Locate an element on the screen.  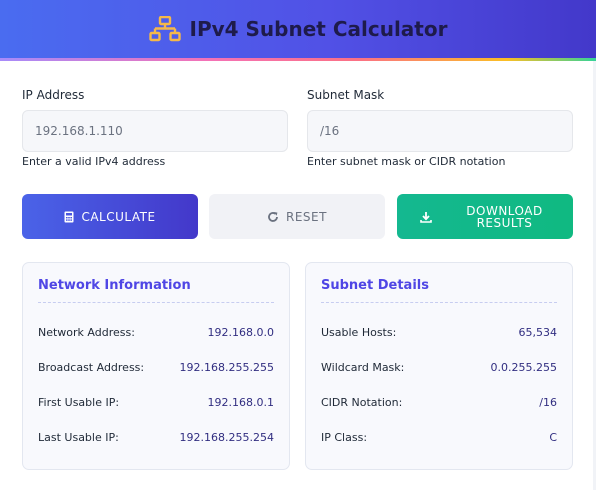
reset-button: RESET is located at coordinates (297, 216).